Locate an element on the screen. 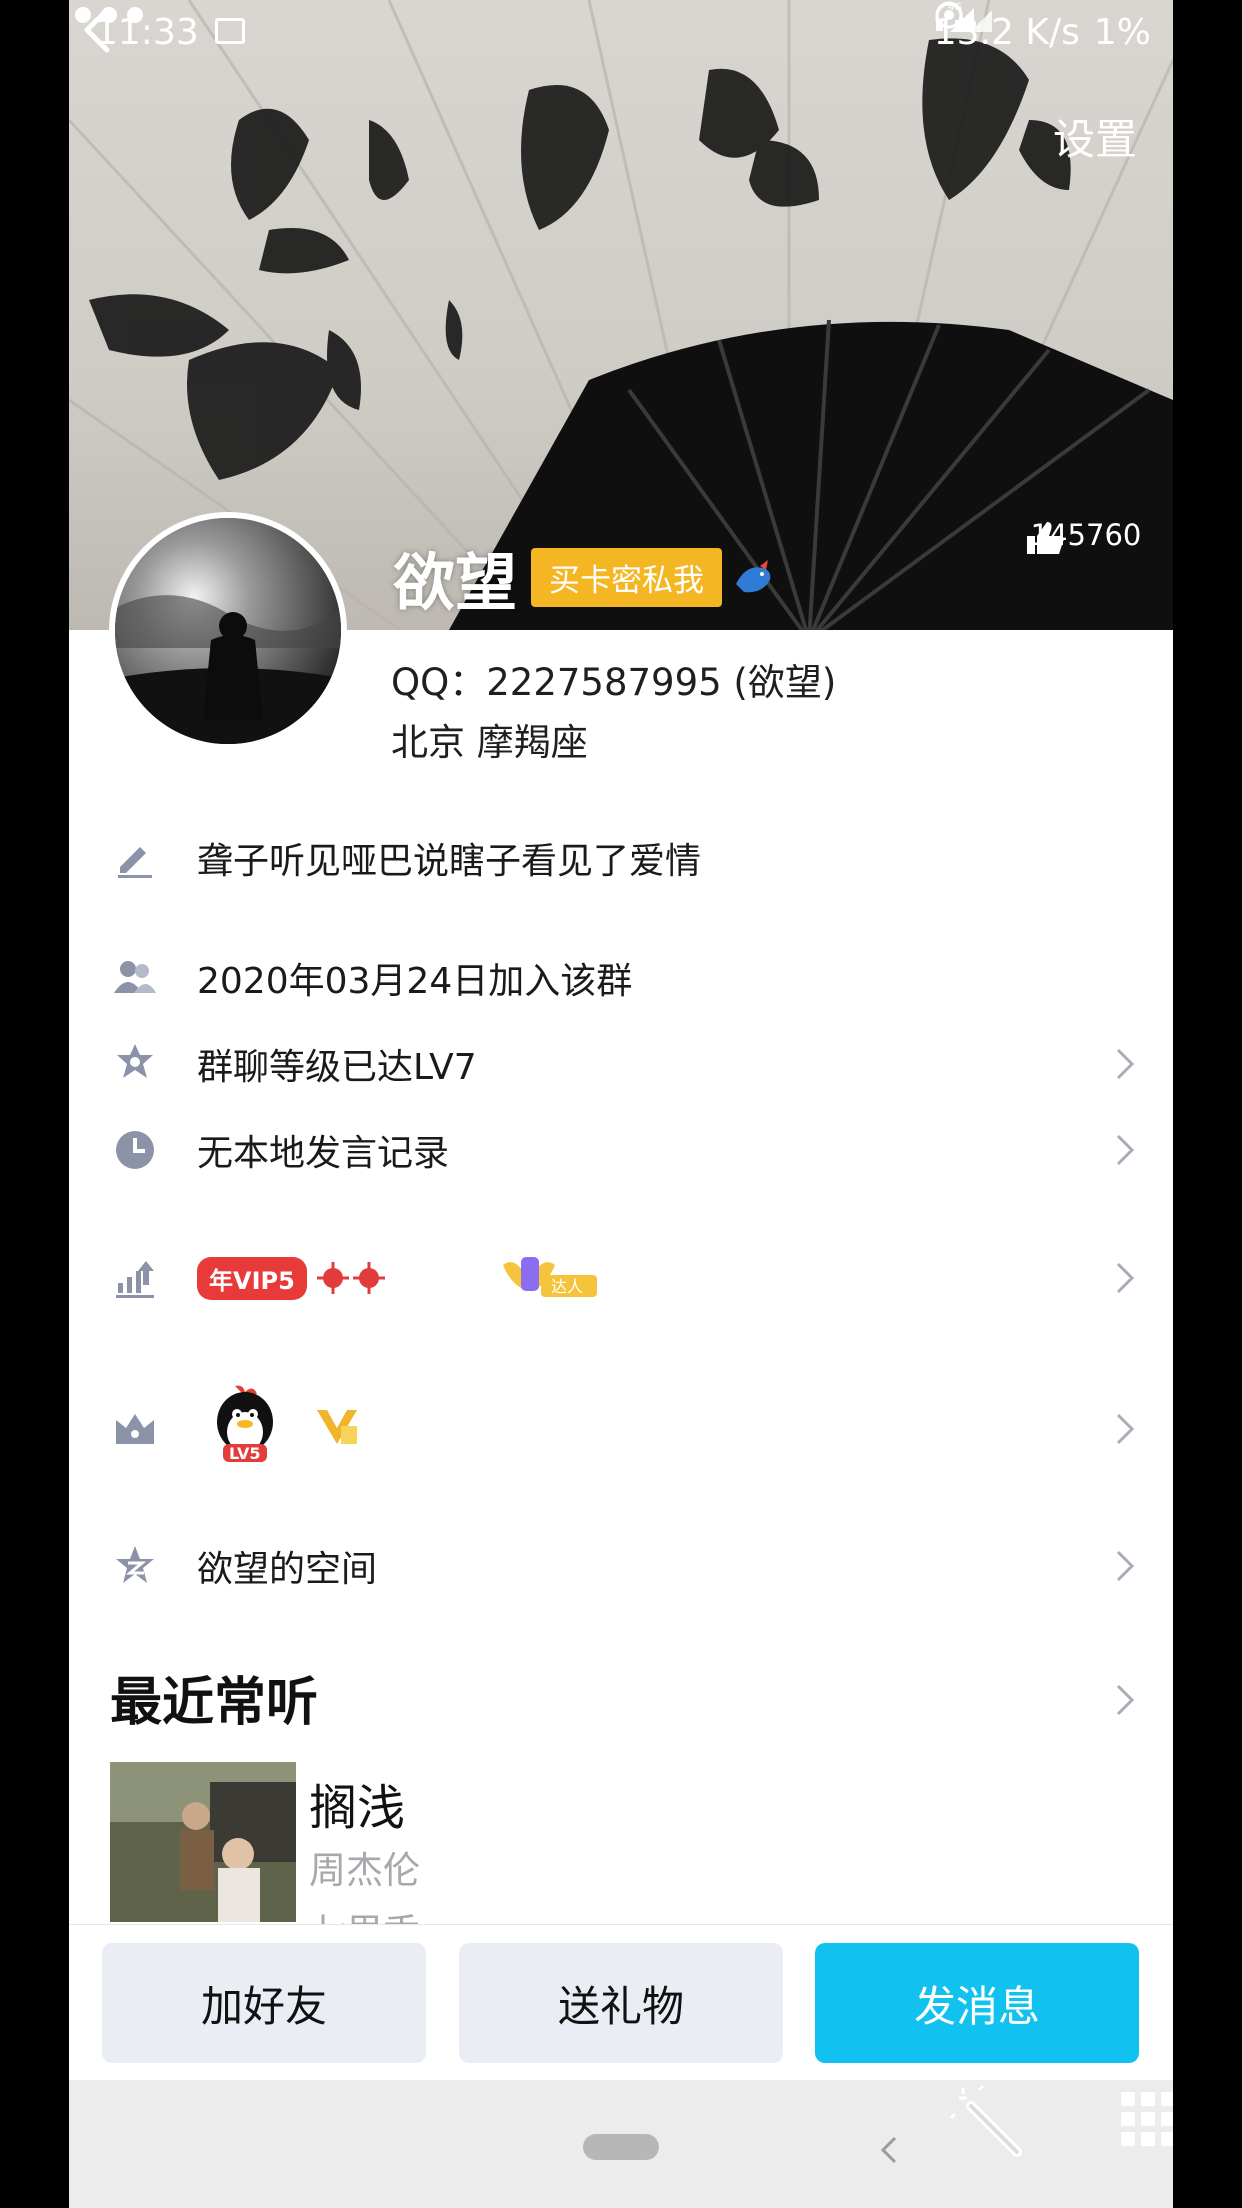  status-bar: 11:33 13.2 K/s 4G 1% is located at coordinates (621, 33).